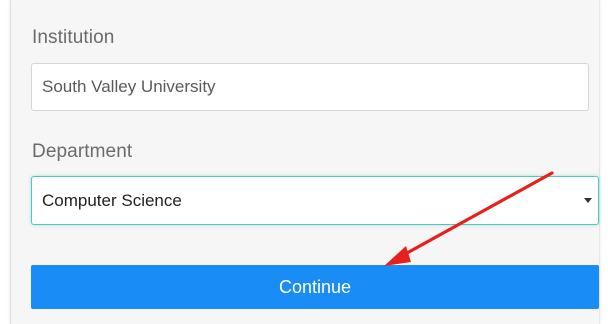 This screenshot has width=608, height=324. I want to click on department-label: Department, so click(82, 151).